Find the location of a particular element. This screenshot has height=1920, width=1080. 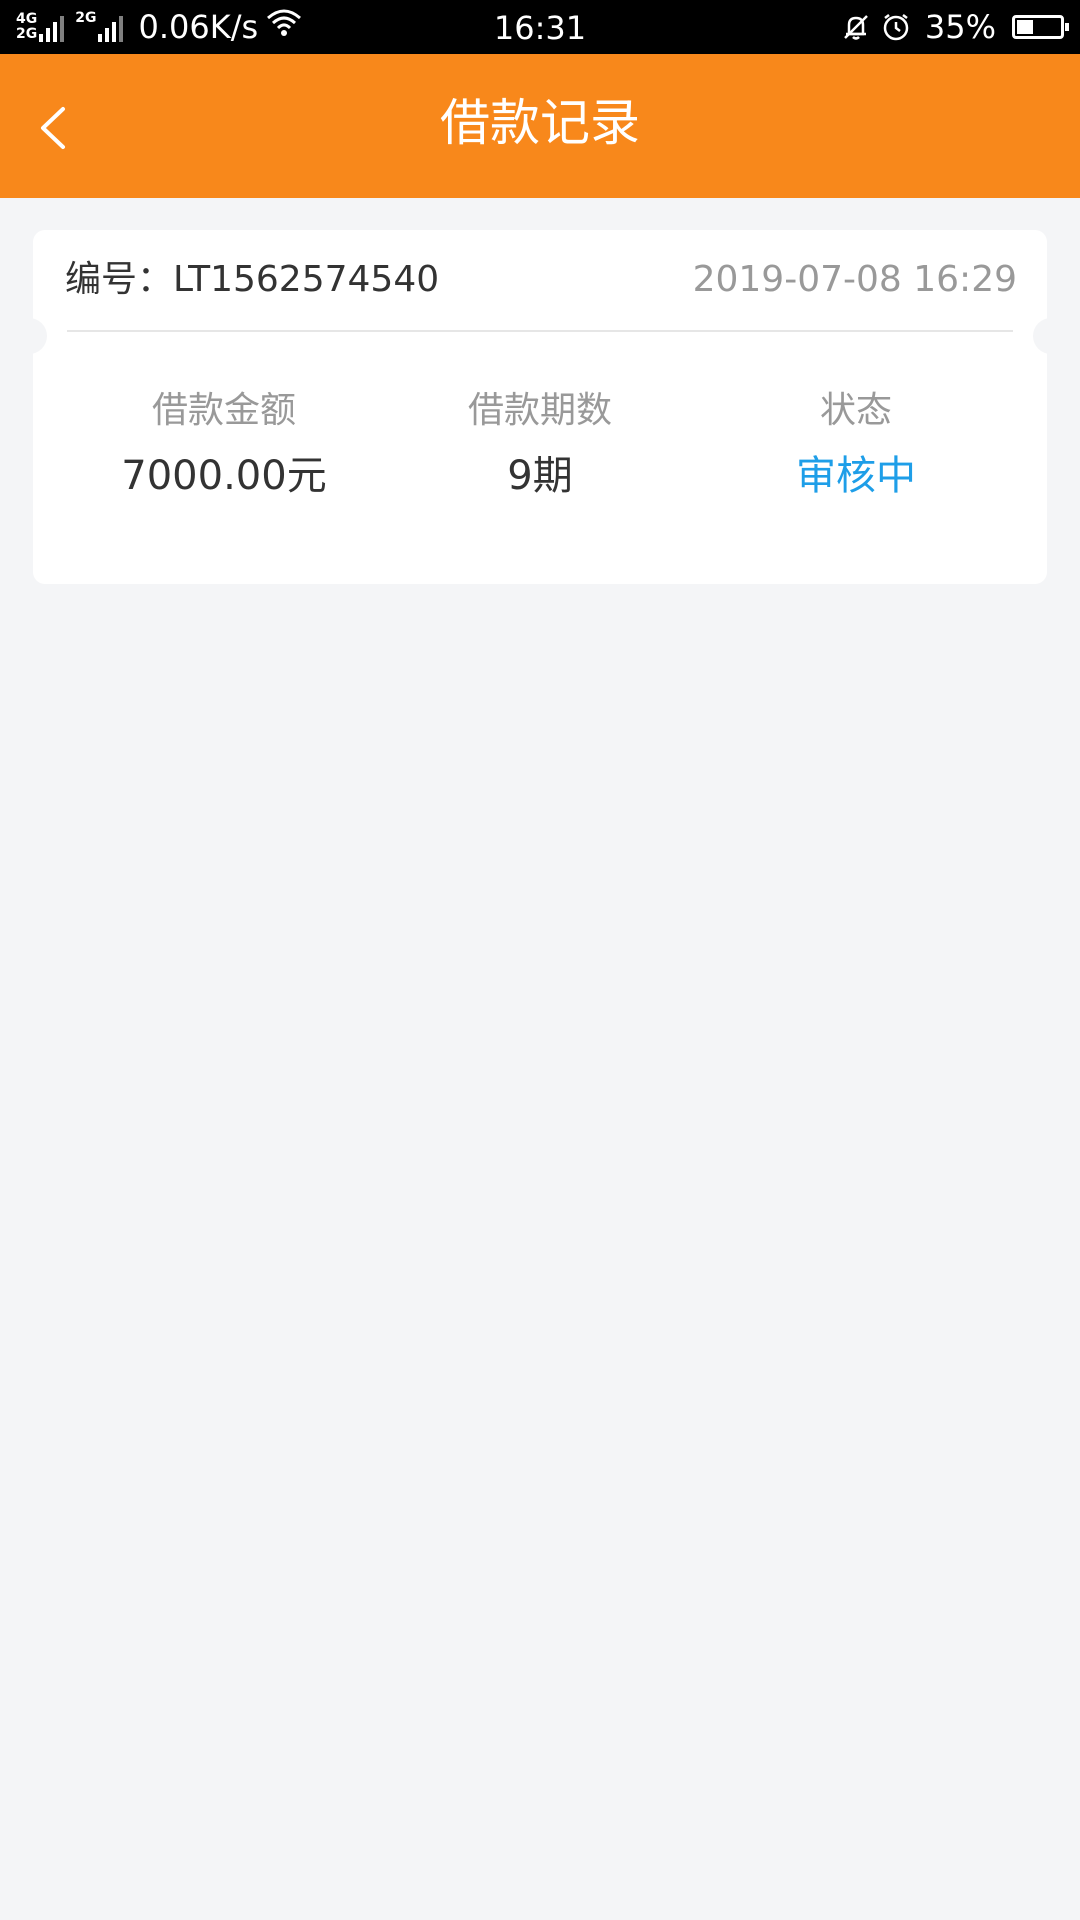

battery-percent: 35% is located at coordinates (960, 27).